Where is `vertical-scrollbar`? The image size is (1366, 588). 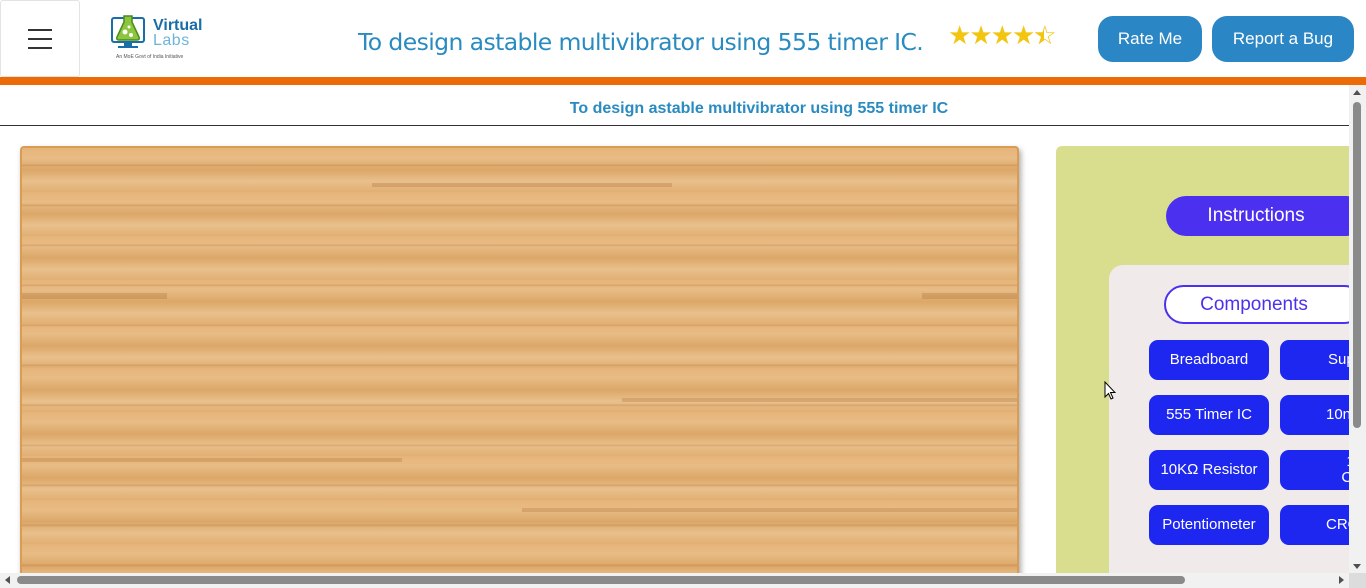 vertical-scrollbar is located at coordinates (1357, 329).